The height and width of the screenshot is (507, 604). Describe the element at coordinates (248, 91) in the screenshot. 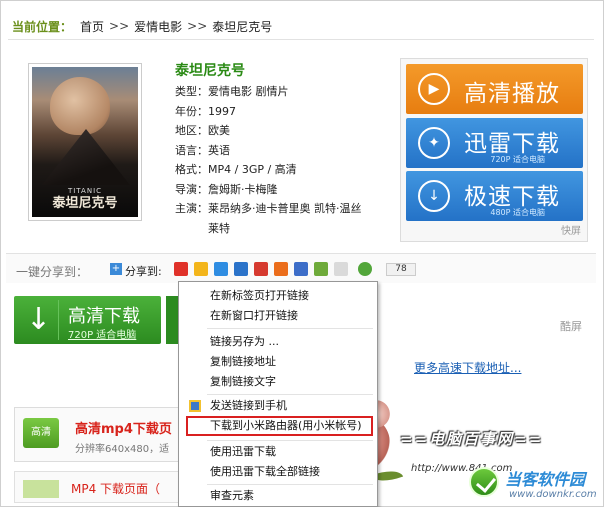

I see `info-value: 爱情电影 剧情片` at that location.